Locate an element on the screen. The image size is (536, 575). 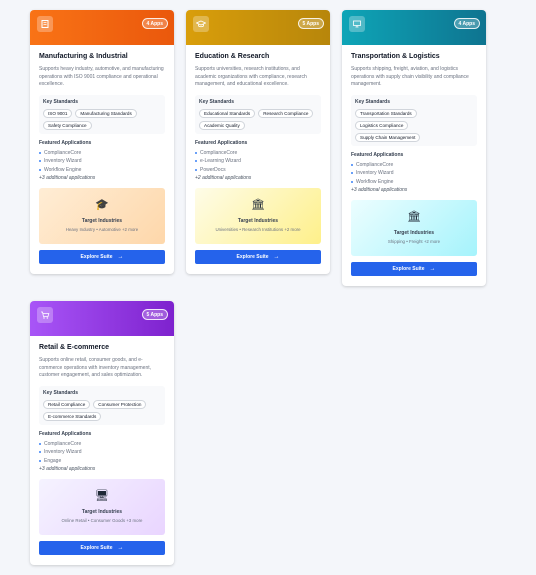
standard-chip: Retail Compliance is located at coordinates (67, 404).